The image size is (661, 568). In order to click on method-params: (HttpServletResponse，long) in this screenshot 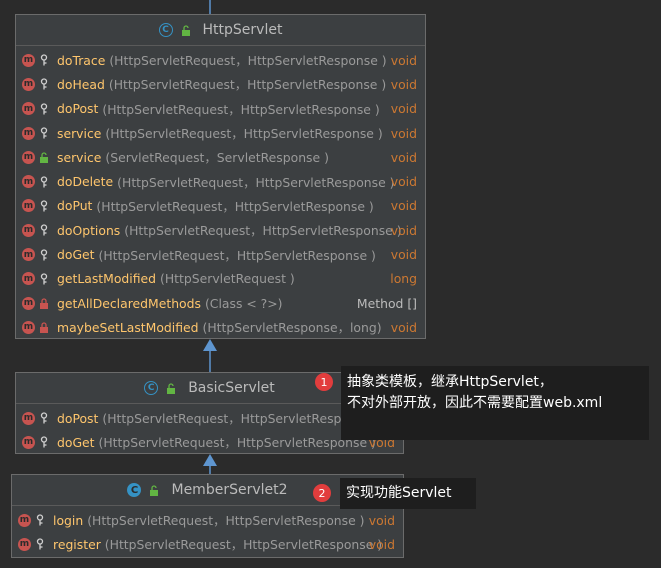, I will do `click(292, 328)`.